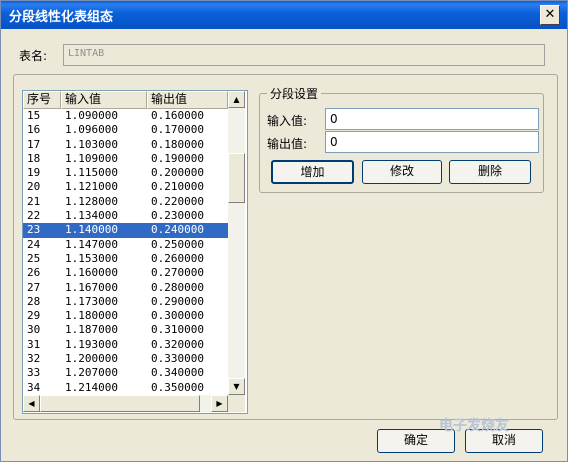 This screenshot has height=462, width=568. I want to click on input-value-label: 输入值:, so click(287, 121).